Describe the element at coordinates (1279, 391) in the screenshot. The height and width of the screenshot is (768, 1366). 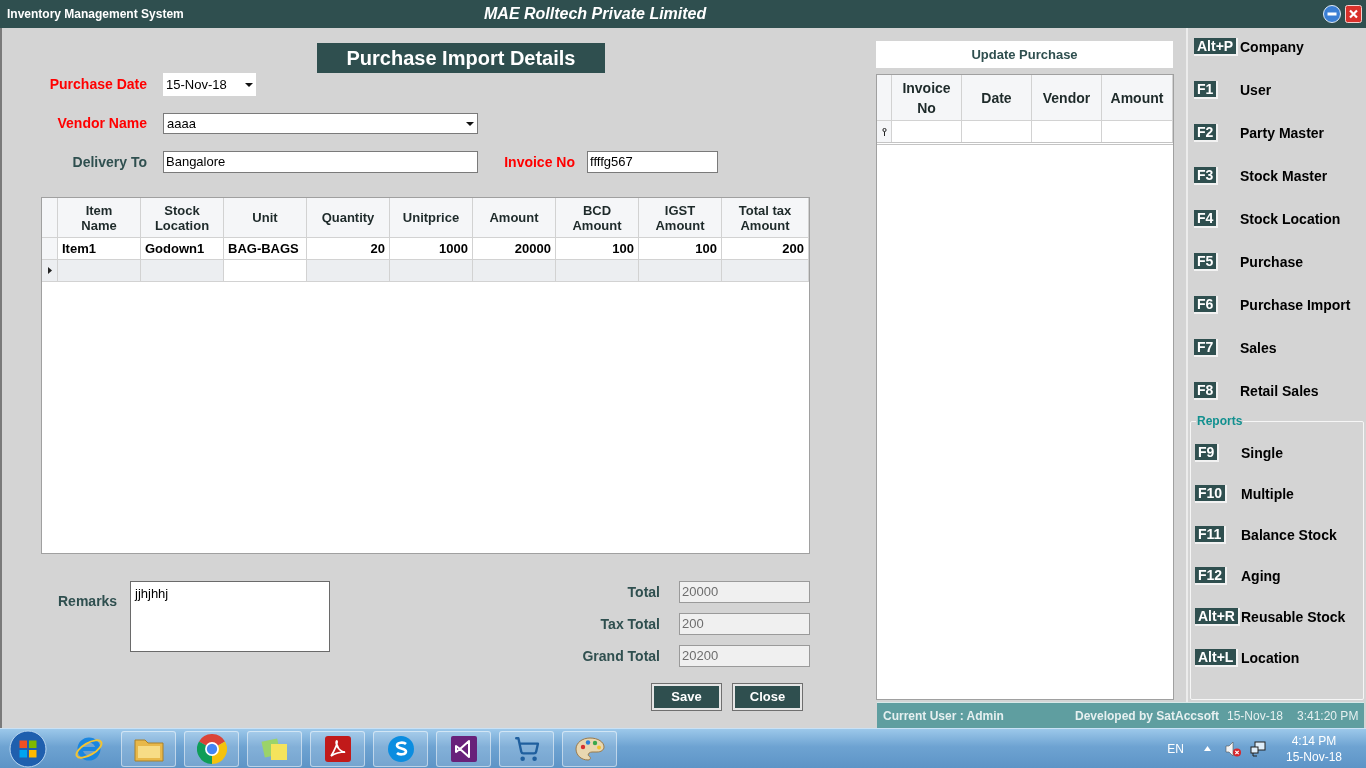
I see `menu-item: Retail Sales` at that location.